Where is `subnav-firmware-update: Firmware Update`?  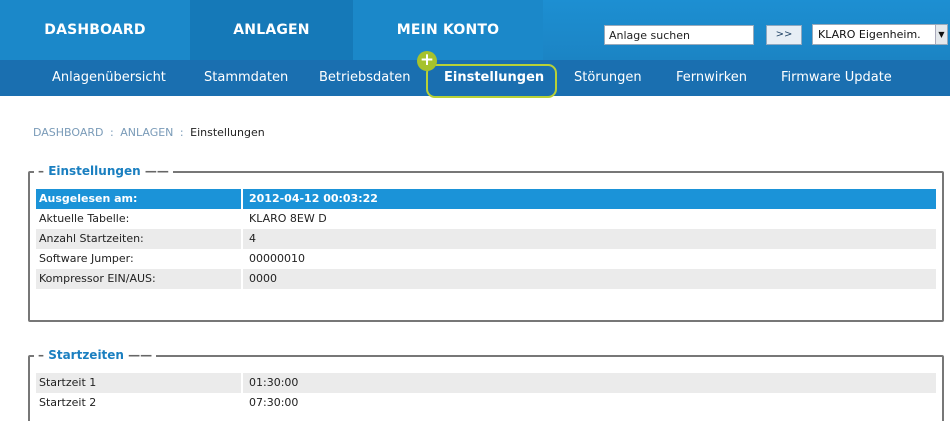 subnav-firmware-update: Firmware Update is located at coordinates (836, 78).